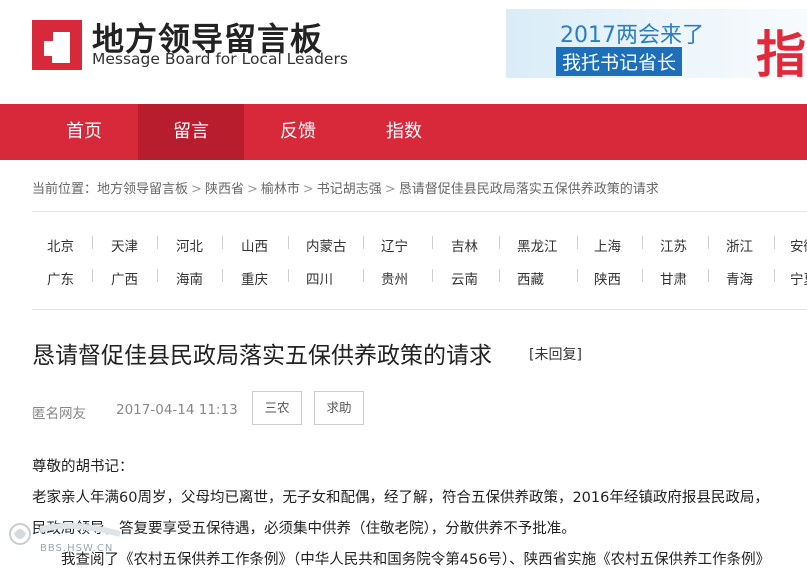 The height and width of the screenshot is (569, 807). I want to click on post-time: 2017-04-14 11:13, so click(177, 410).